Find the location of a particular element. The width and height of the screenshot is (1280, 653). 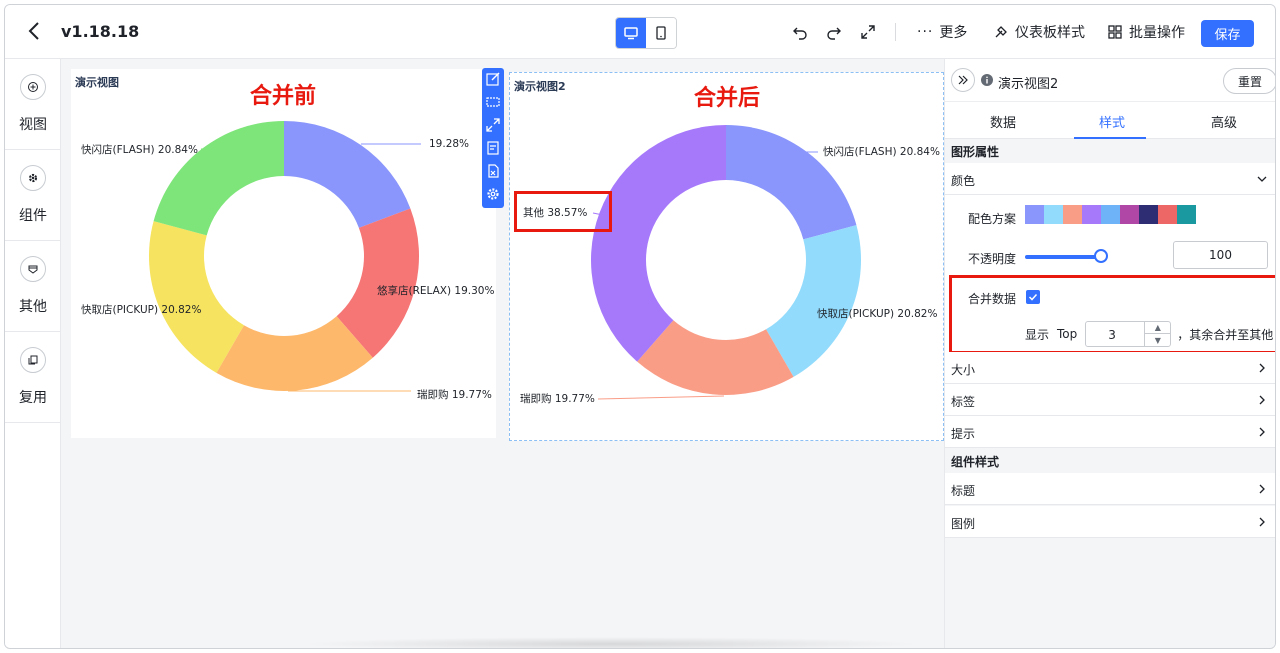

label-leader-line is located at coordinates (661, 397).